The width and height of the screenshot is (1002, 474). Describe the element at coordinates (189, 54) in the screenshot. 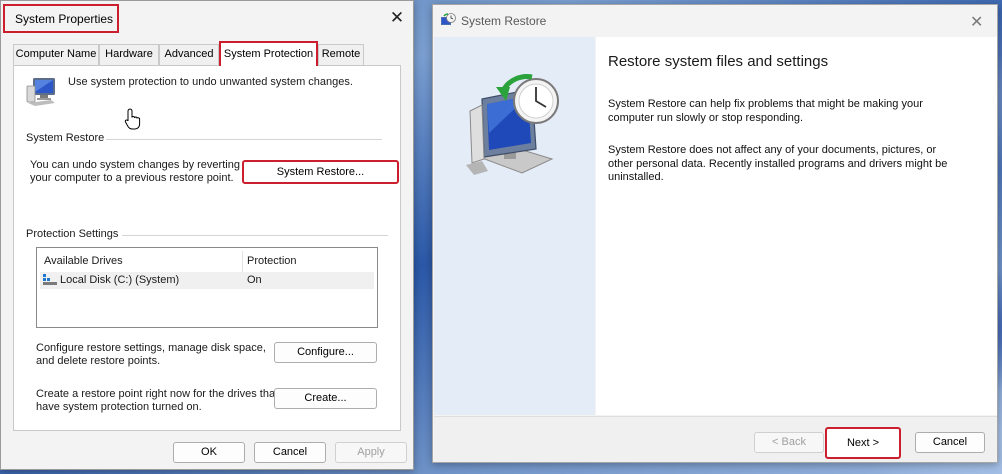

I see `tab-advanced: Advanced` at that location.